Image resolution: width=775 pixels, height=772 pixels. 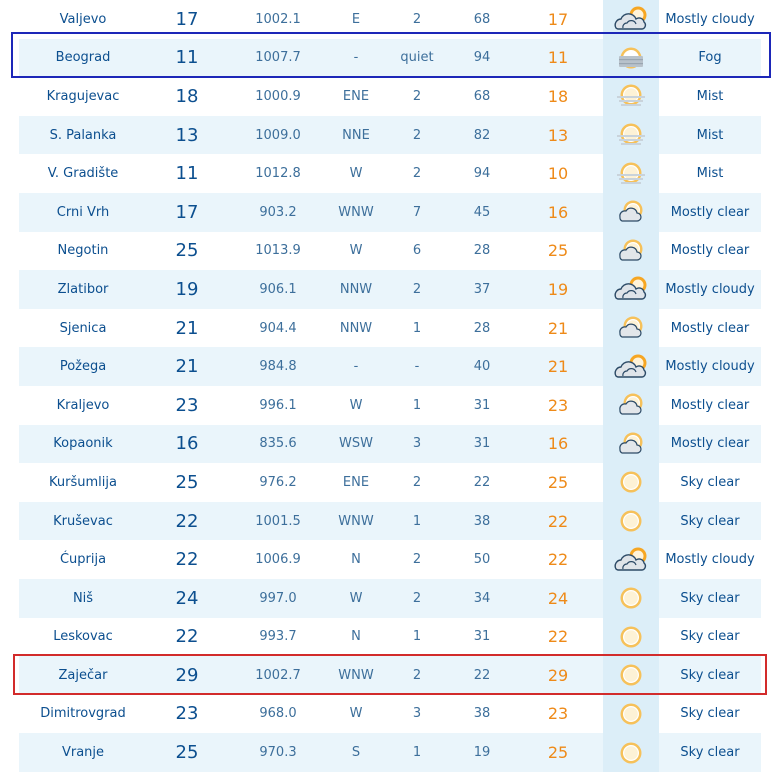 What do you see at coordinates (278, 58) in the screenshot?
I see `pressure: 1007.7` at bounding box center [278, 58].